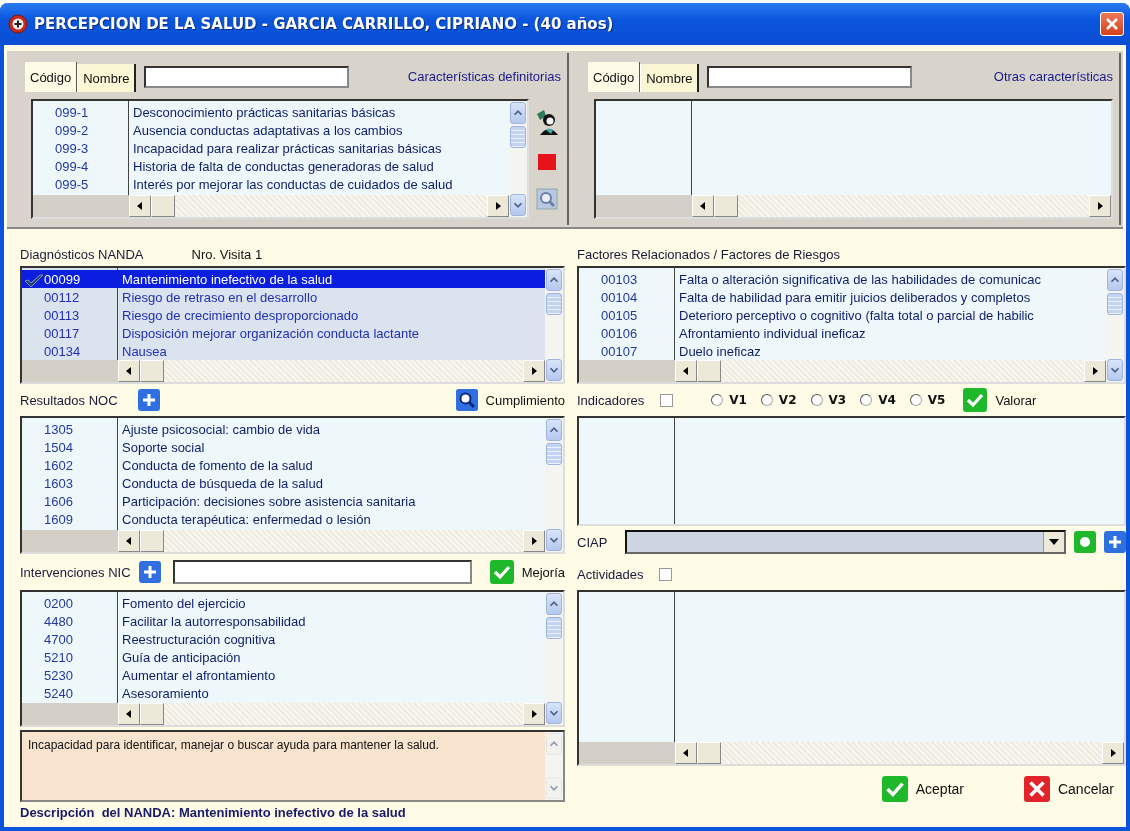 The width and height of the screenshot is (1130, 831). Describe the element at coordinates (62, 279) in the screenshot. I see `list-code: 00099` at that location.